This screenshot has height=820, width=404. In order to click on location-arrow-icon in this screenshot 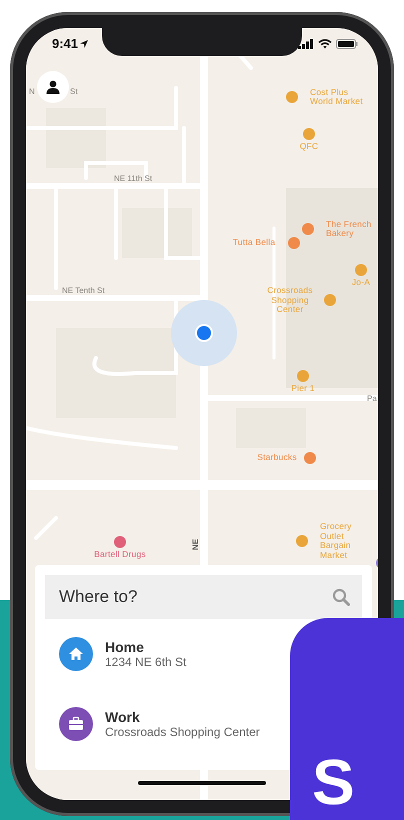, I will do `click(84, 44)`.